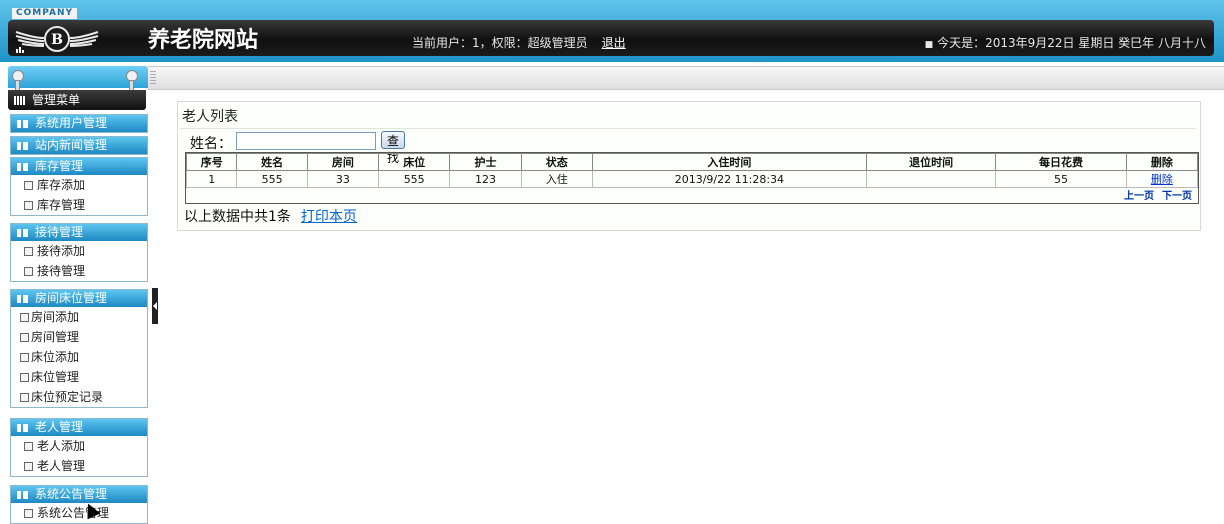 This screenshot has height=524, width=1224. I want to click on group-header: 库存管理, so click(79, 166).